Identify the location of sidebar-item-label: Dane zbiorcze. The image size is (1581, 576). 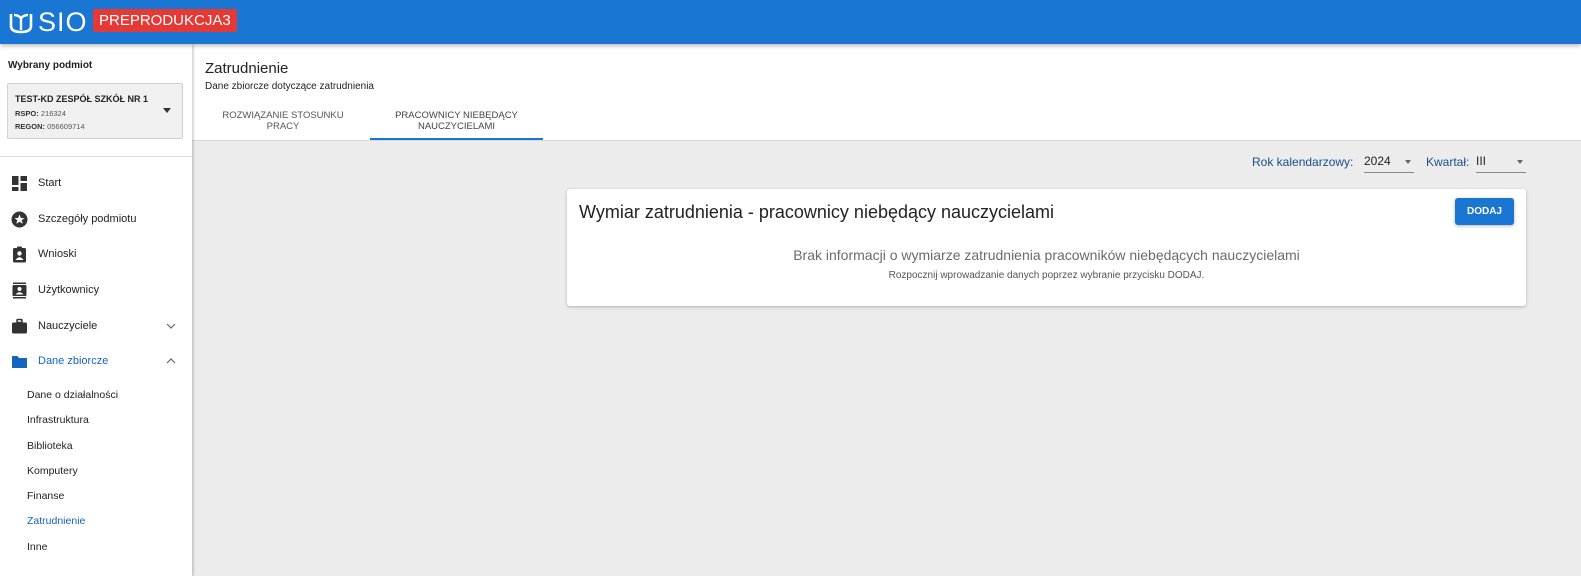
(73, 361).